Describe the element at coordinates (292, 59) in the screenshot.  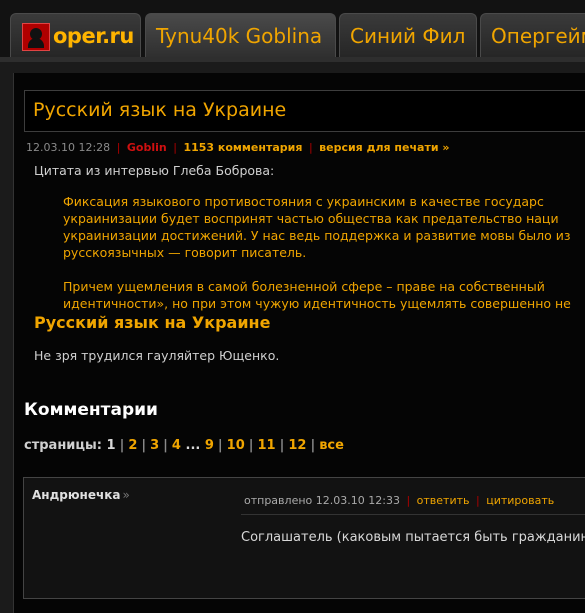
I see `nav-divider` at that location.